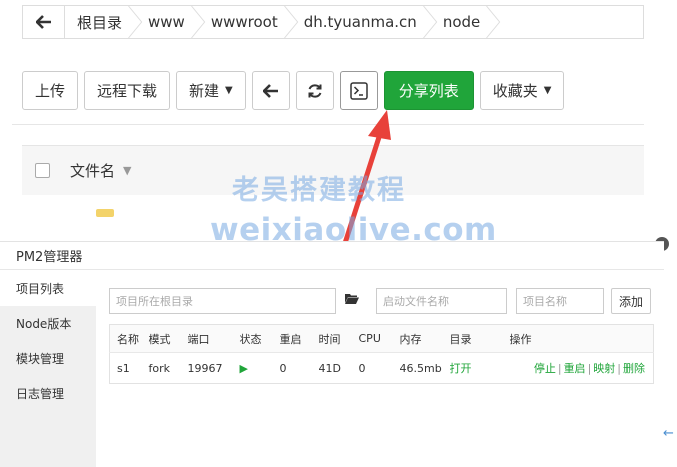 This screenshot has width=677, height=467. What do you see at coordinates (222, 301) in the screenshot?
I see `project-root-input` at bounding box center [222, 301].